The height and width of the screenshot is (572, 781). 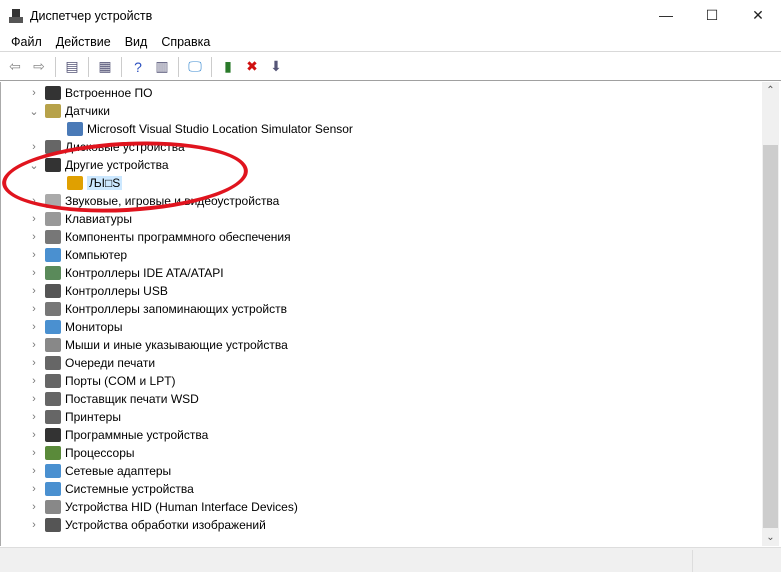 What do you see at coordinates (89, 93) in the screenshot?
I see `category-item: › Встроенное ПО` at bounding box center [89, 93].